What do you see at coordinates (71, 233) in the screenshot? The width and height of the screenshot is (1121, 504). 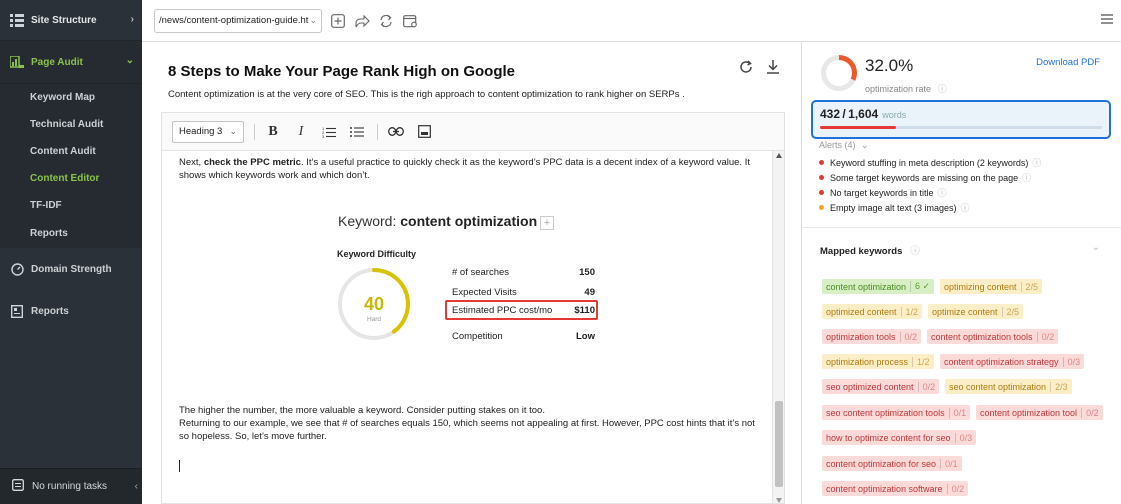 I see `sidebar-item-page-reports: Reports` at bounding box center [71, 233].